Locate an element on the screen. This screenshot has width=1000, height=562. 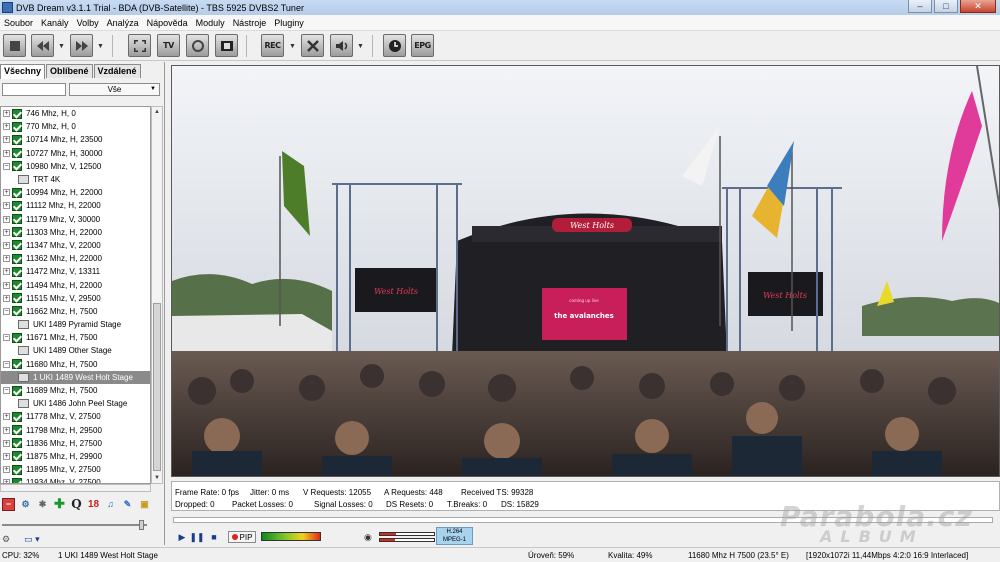
filter-input is located at coordinates (34, 89).